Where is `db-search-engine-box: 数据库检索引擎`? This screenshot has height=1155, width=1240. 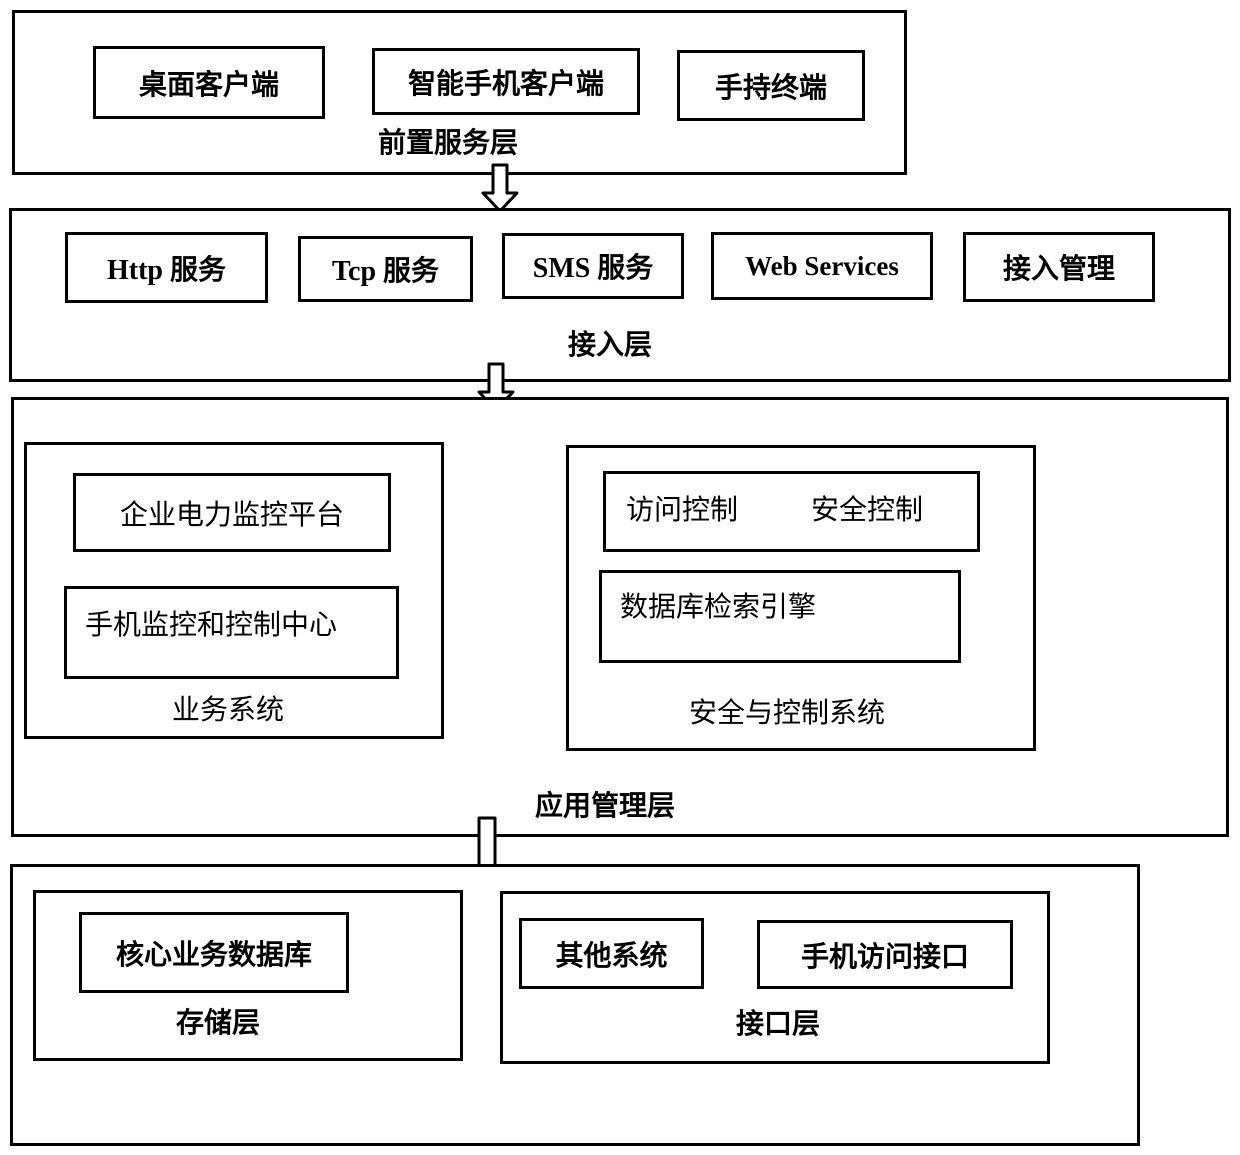 db-search-engine-box: 数据库检索引擎 is located at coordinates (780, 616).